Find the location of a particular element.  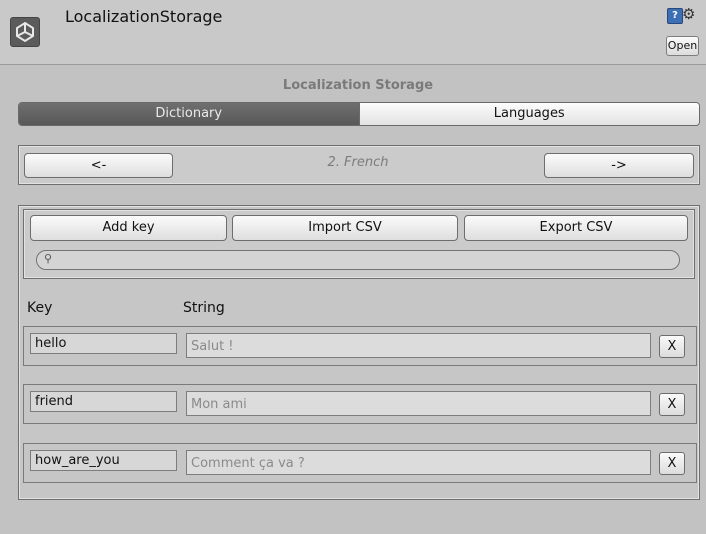

inspector-header: LocalizationStorage ? ⚙ Open is located at coordinates (353, 32).